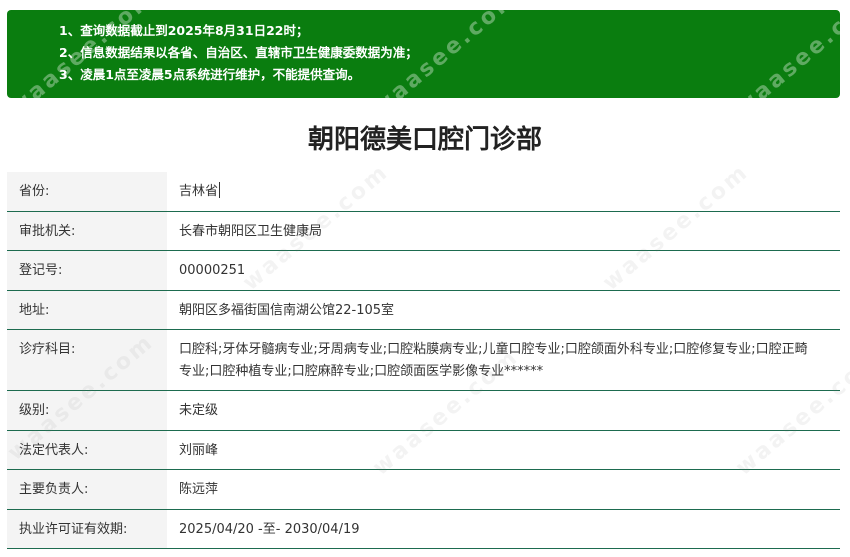 The height and width of the screenshot is (557, 850). Describe the element at coordinates (199, 410) in the screenshot. I see `field-value: 未定级` at that location.